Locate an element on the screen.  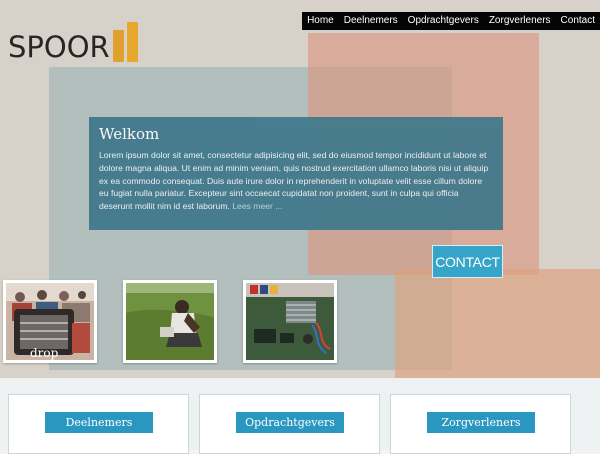
contact-button: CONTACT is located at coordinates (467, 261).